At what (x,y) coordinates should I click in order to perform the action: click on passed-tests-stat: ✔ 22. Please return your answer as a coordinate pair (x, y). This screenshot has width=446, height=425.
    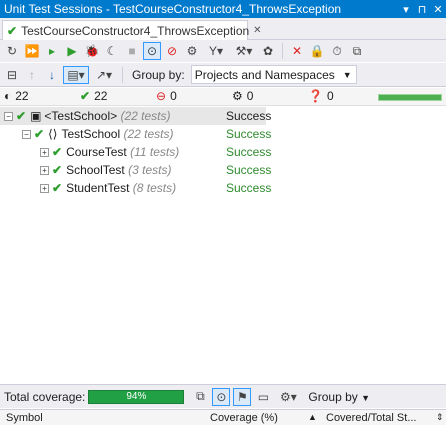
    Looking at the image, I should click on (93, 96).